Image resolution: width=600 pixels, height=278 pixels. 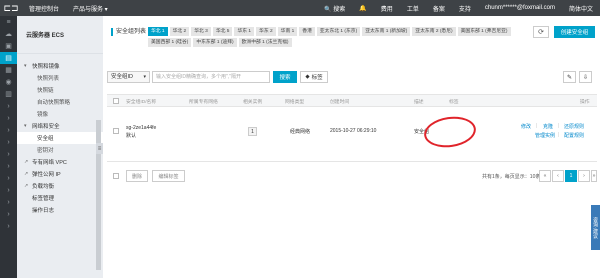 What do you see at coordinates (11, 8) in the screenshot?
I see `aliyun-logo-icon: ⊏⊐` at bounding box center [11, 8].